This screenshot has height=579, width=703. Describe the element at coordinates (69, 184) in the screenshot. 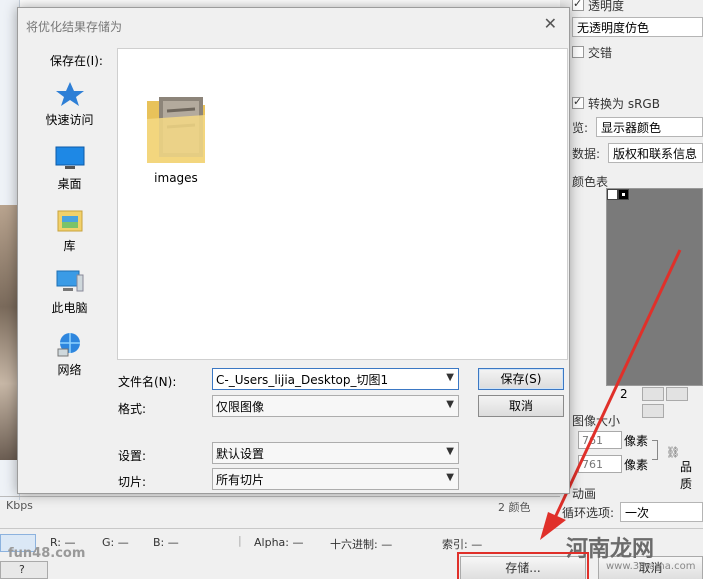

I see `place-label: 桌面` at that location.